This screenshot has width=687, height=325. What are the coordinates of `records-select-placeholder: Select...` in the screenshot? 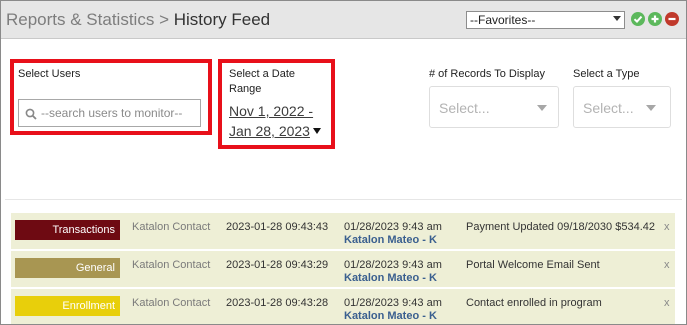 It's located at (464, 108).